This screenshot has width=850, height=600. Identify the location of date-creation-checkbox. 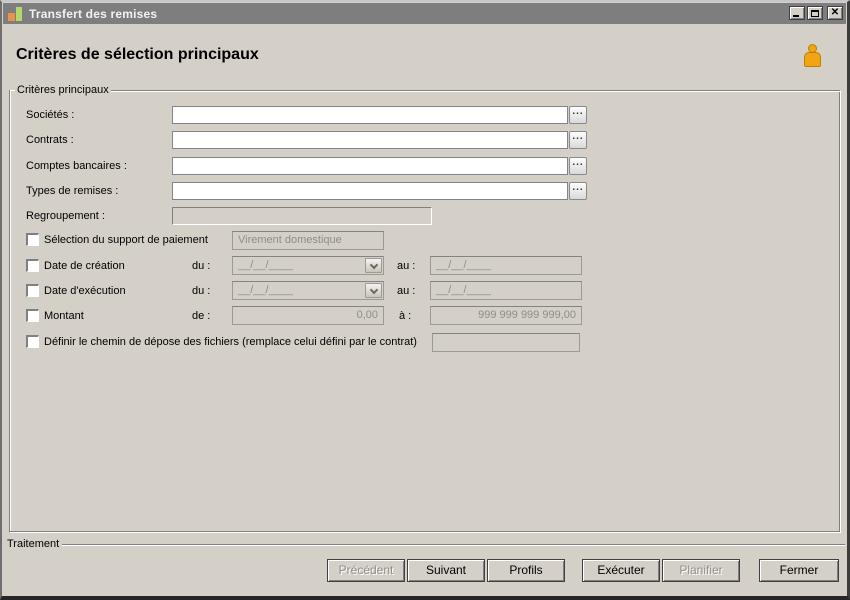
(32, 265).